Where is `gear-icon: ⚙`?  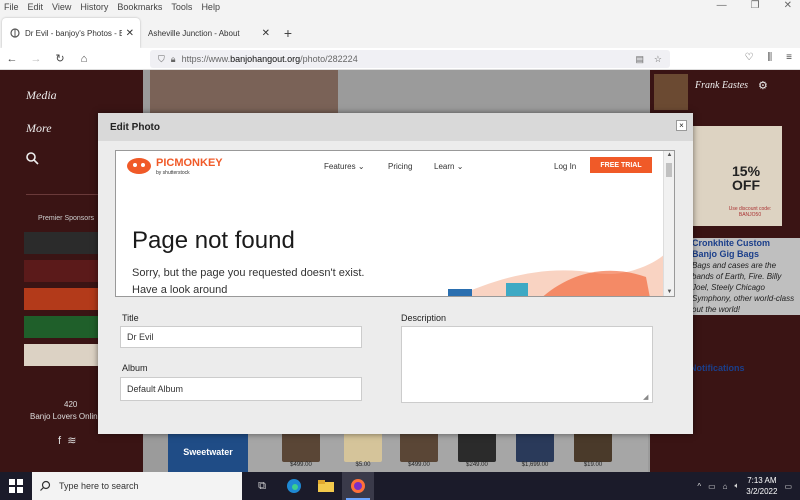
gear-icon: ⚙ is located at coordinates (763, 85).